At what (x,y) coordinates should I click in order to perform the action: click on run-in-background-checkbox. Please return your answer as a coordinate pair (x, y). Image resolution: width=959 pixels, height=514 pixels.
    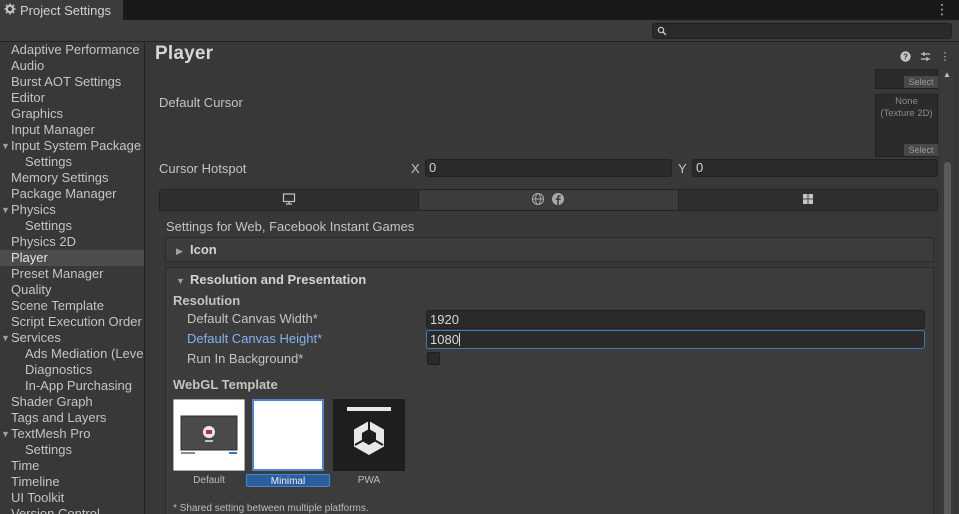
    Looking at the image, I should click on (433, 358).